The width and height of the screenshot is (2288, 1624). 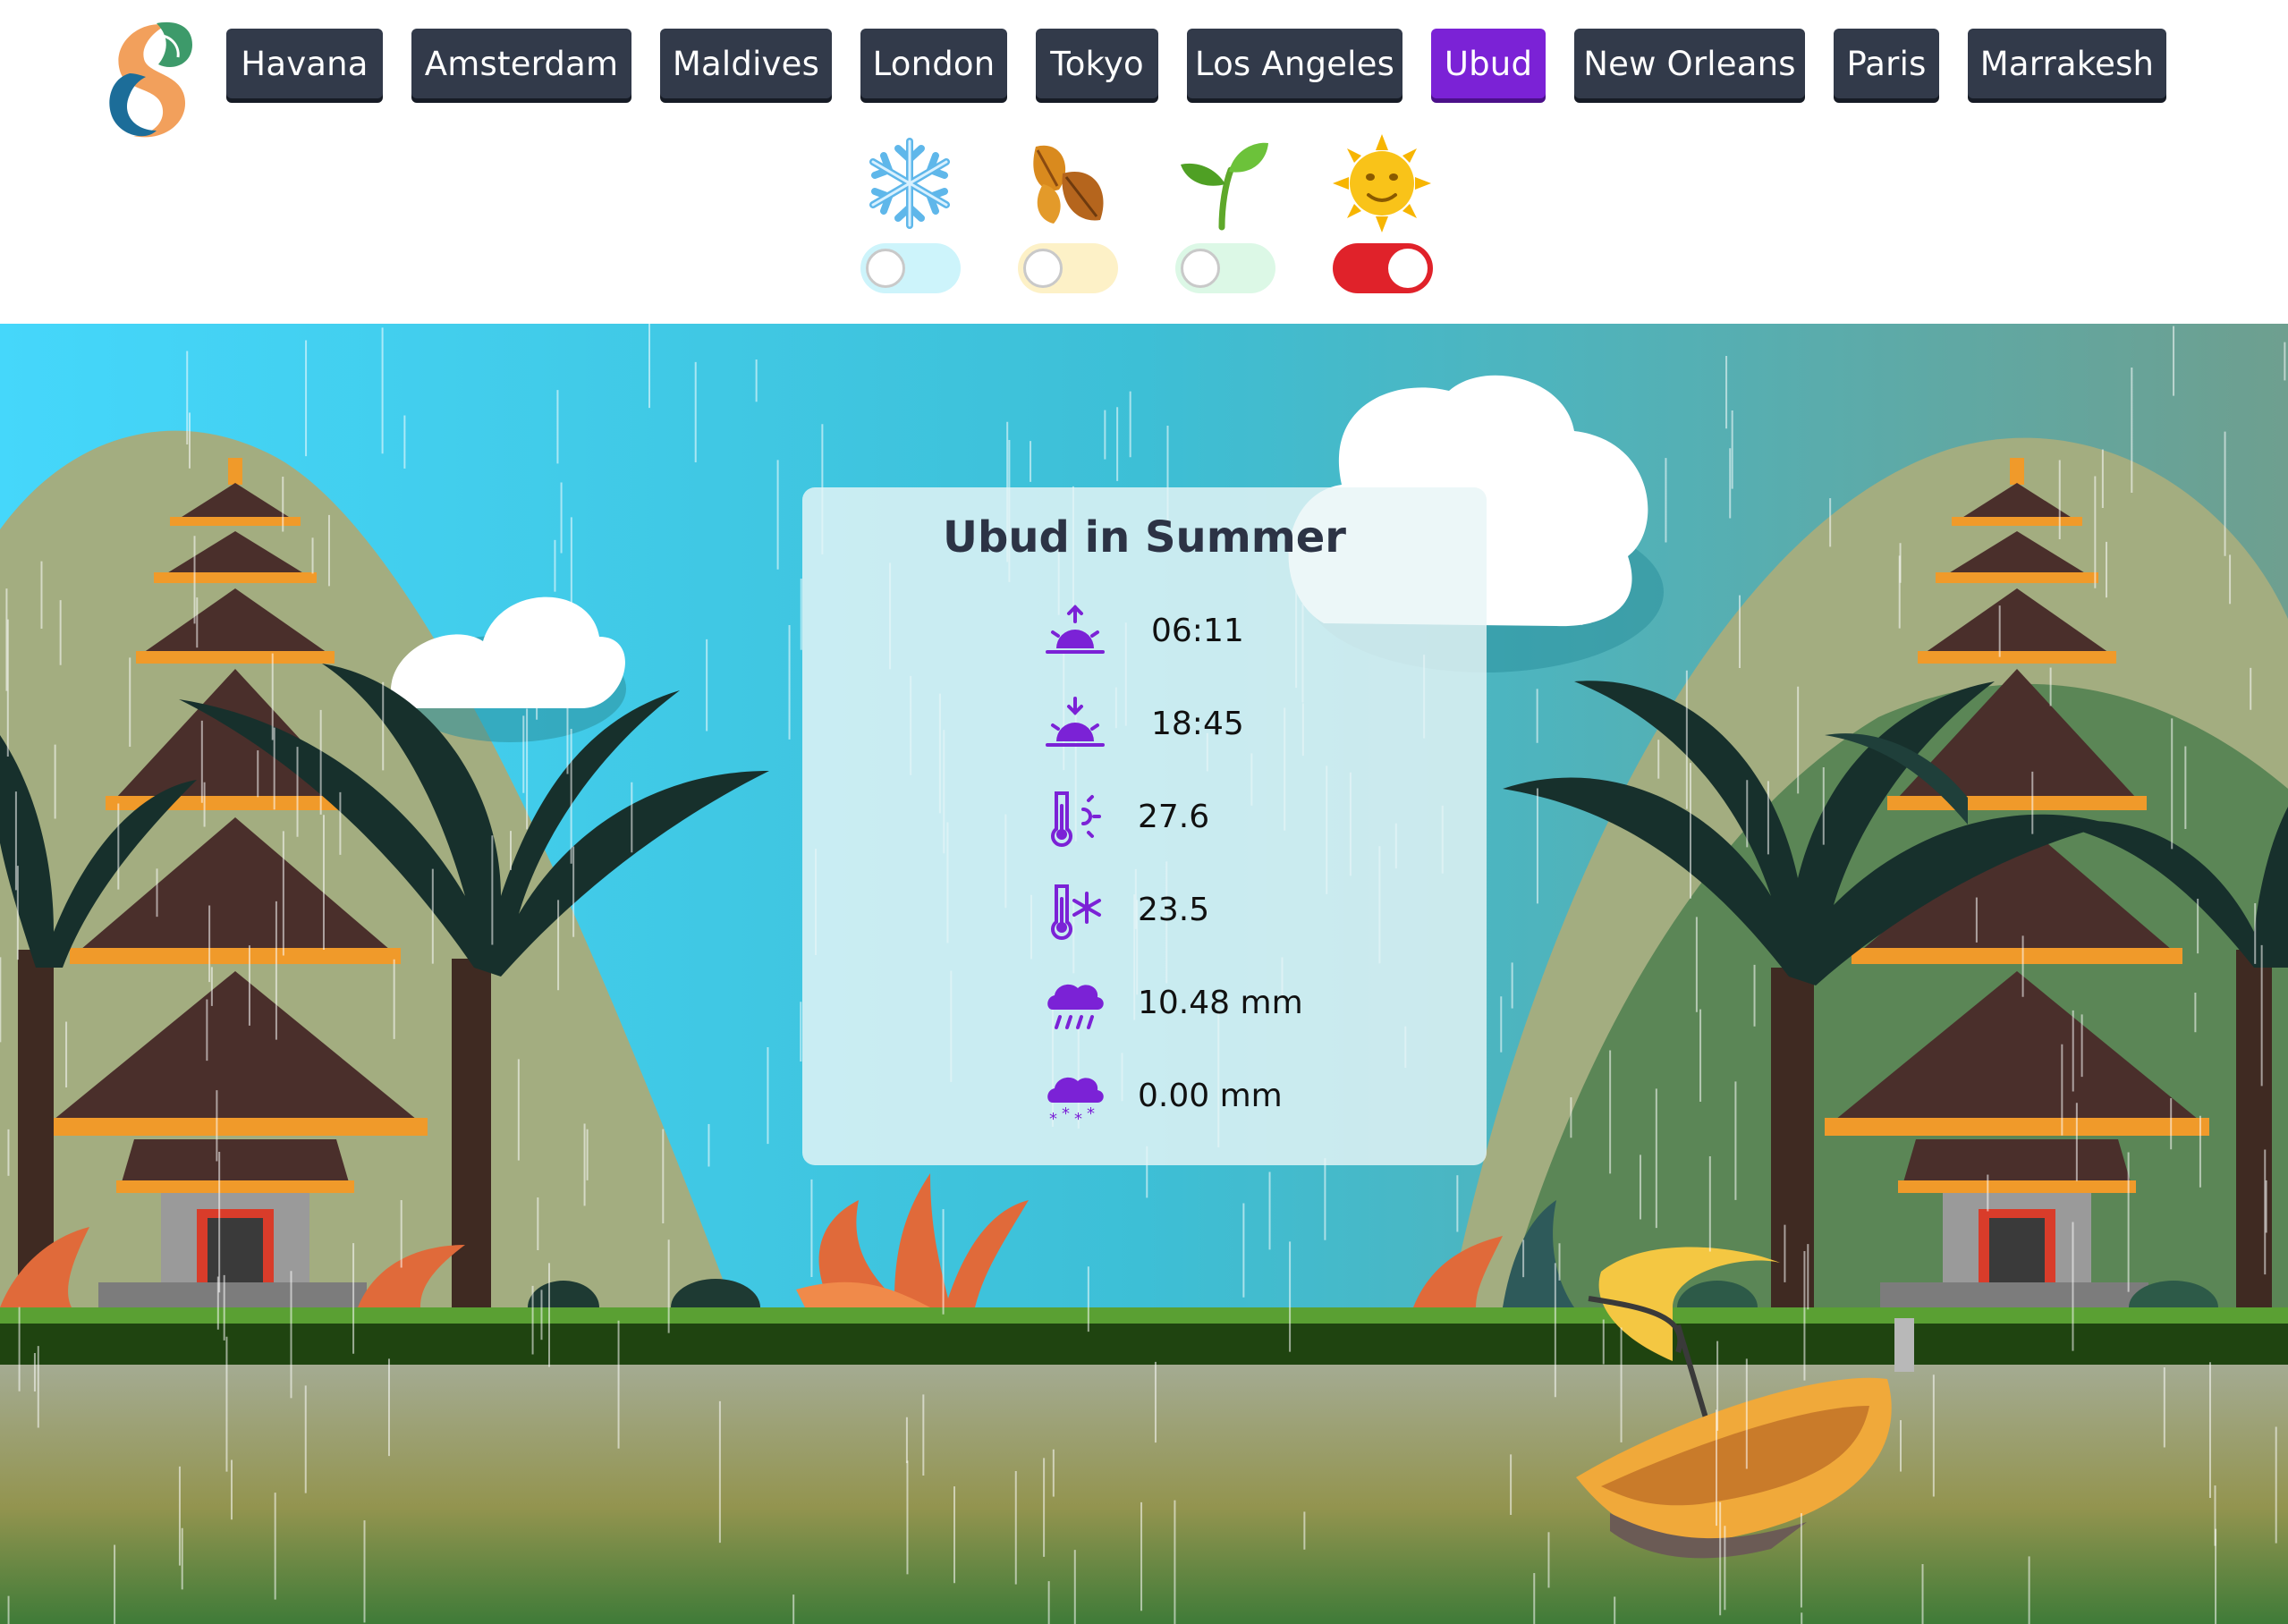 I want to click on min-temp-value: 23.5, so click(x=1174, y=910).